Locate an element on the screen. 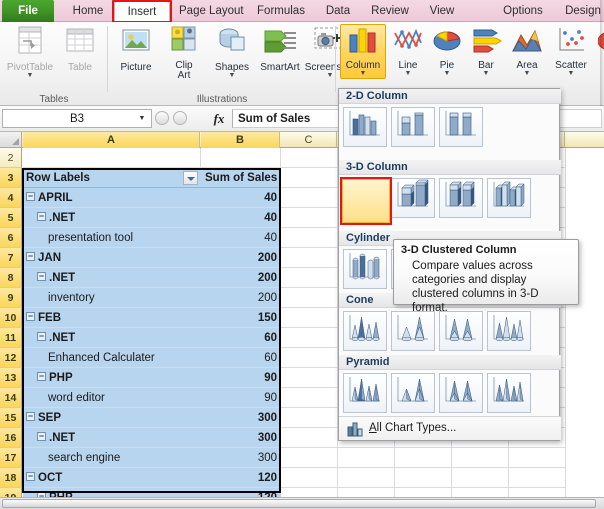  pie-chart-chevron-down-icon: ▼ is located at coordinates (447, 73).